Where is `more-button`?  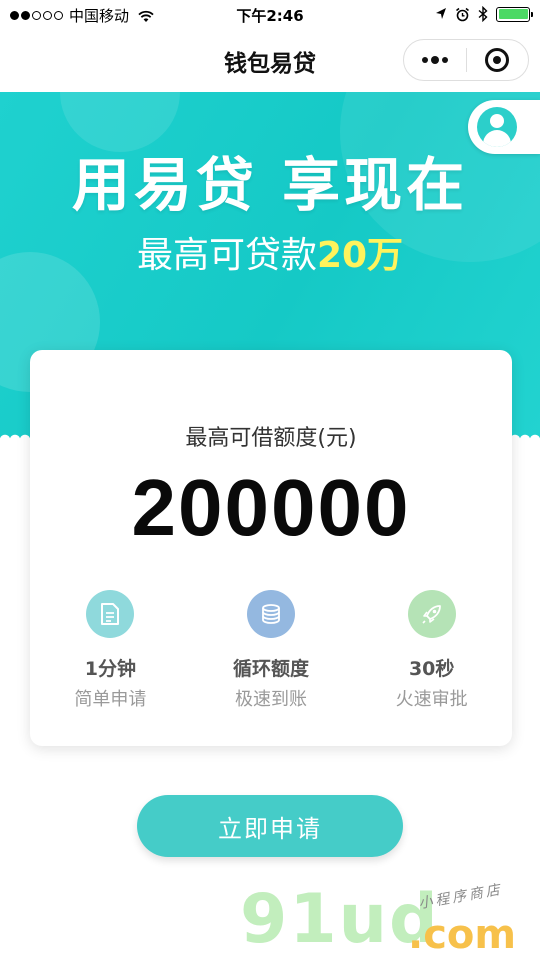 more-button is located at coordinates (435, 60).